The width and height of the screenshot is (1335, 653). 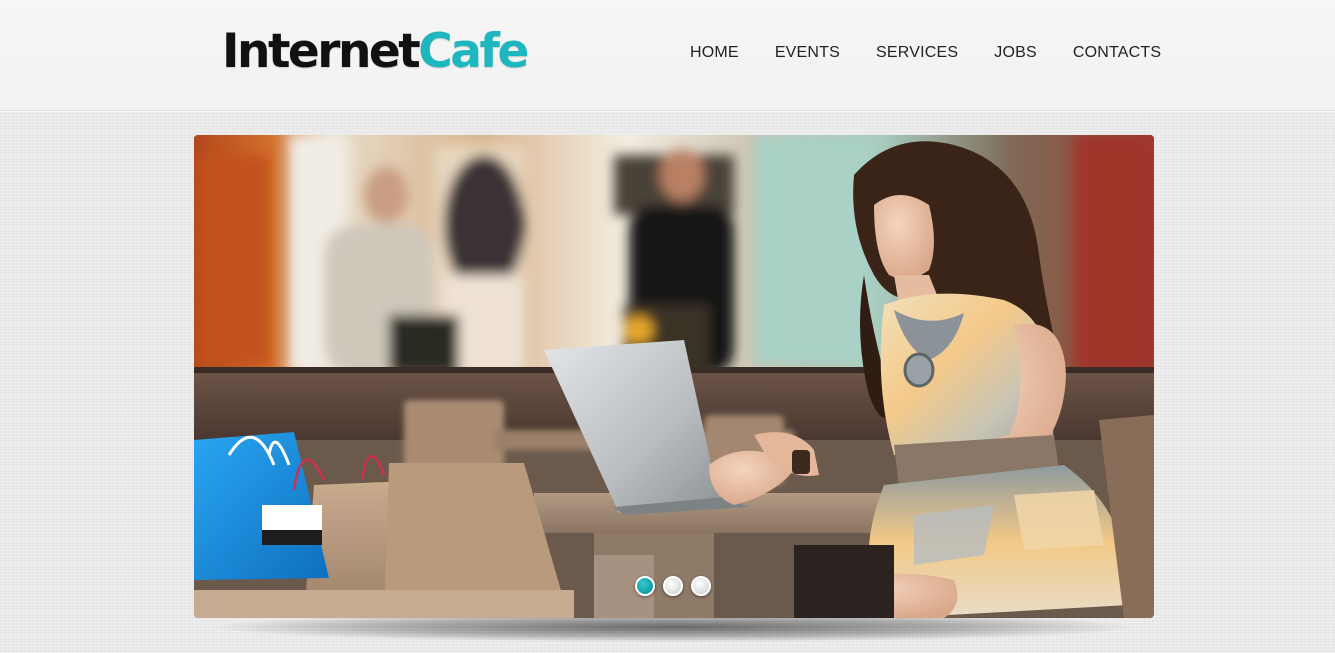 What do you see at coordinates (321, 51) in the screenshot?
I see `logo-word-internet: Internet` at bounding box center [321, 51].